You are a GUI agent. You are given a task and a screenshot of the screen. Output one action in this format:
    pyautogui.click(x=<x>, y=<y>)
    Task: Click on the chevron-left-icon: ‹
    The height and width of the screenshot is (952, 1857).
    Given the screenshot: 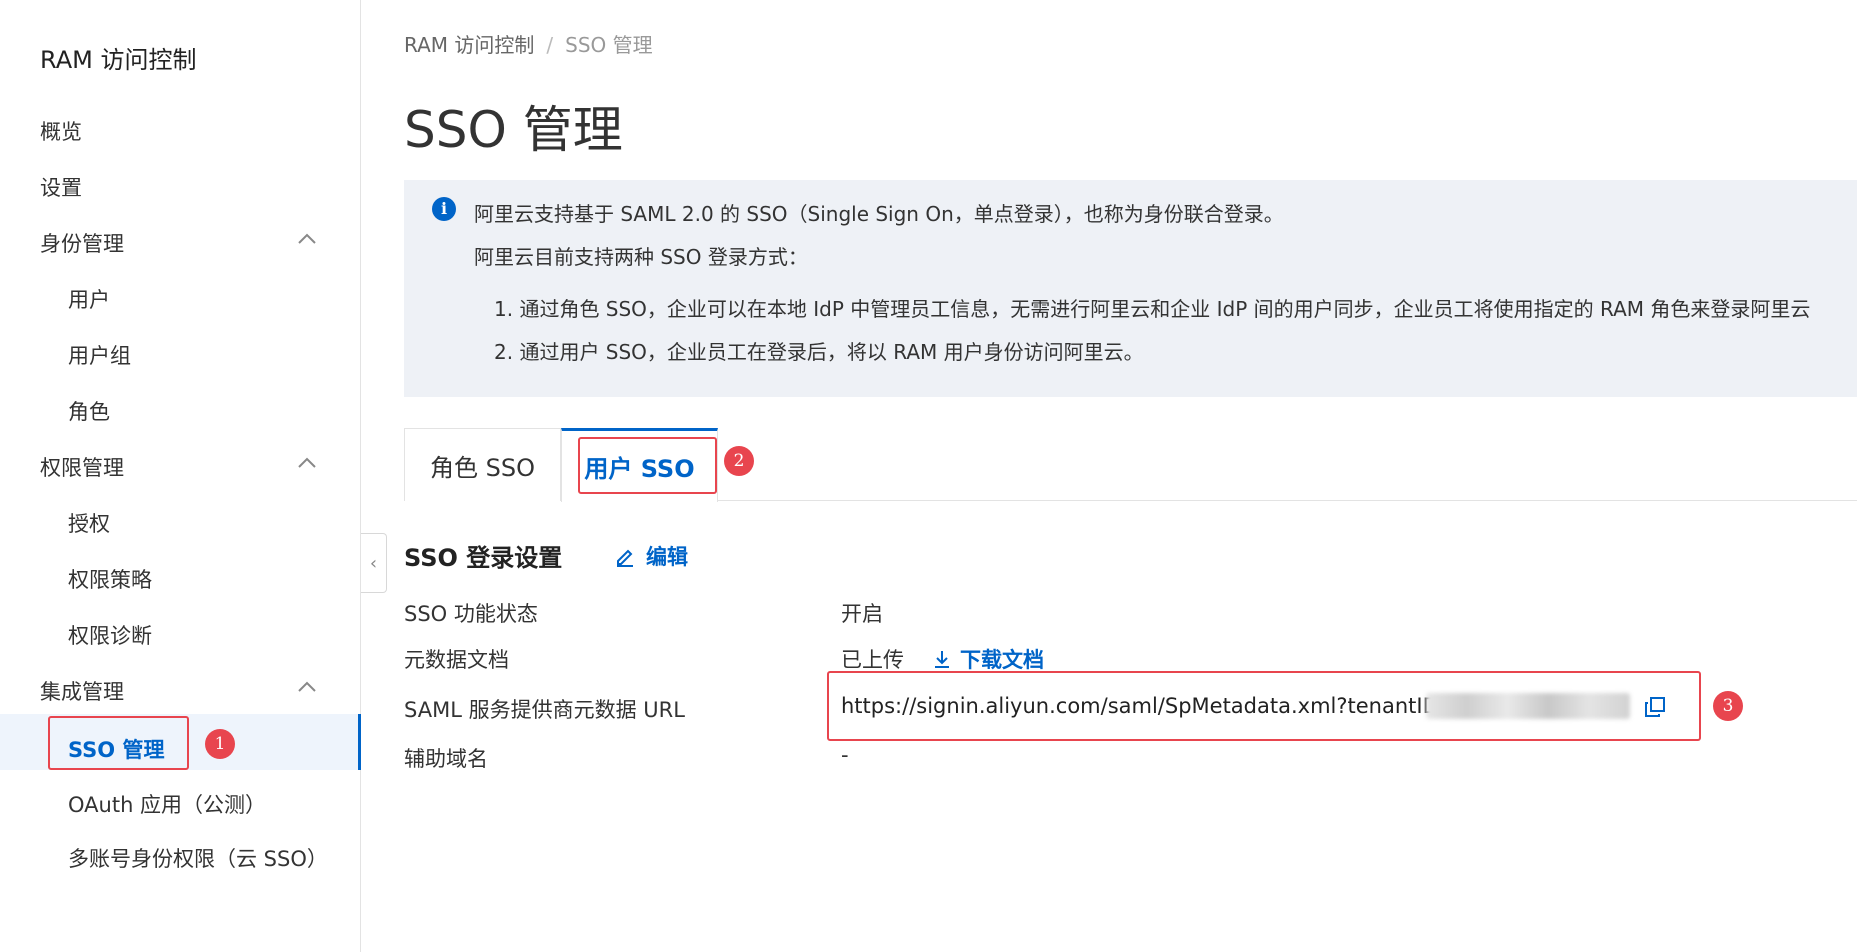 What is the action you would take?
    pyautogui.click(x=373, y=563)
    